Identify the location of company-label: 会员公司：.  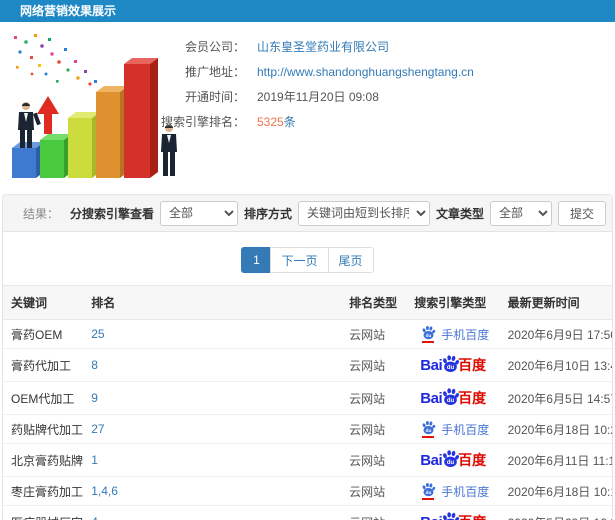
(214, 47).